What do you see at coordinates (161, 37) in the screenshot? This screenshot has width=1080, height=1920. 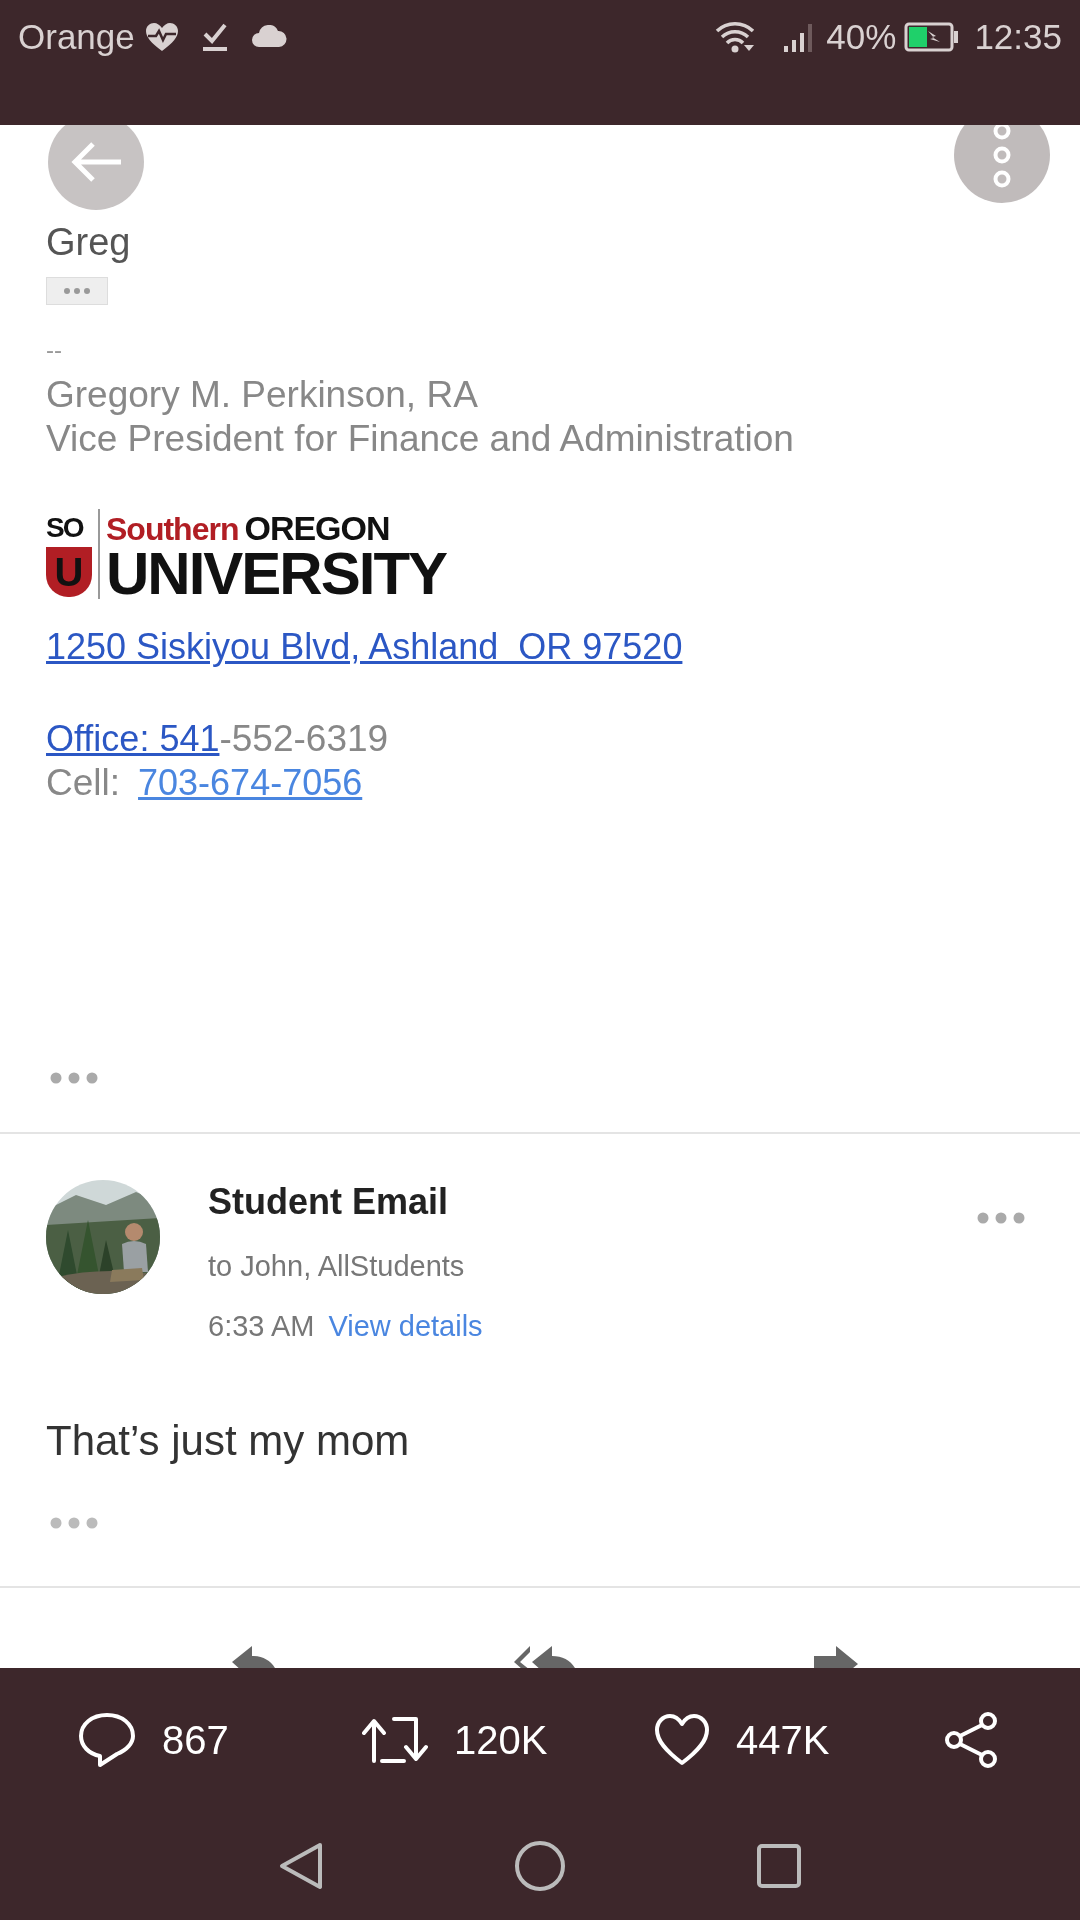 I see `heartbeat-icon` at bounding box center [161, 37].